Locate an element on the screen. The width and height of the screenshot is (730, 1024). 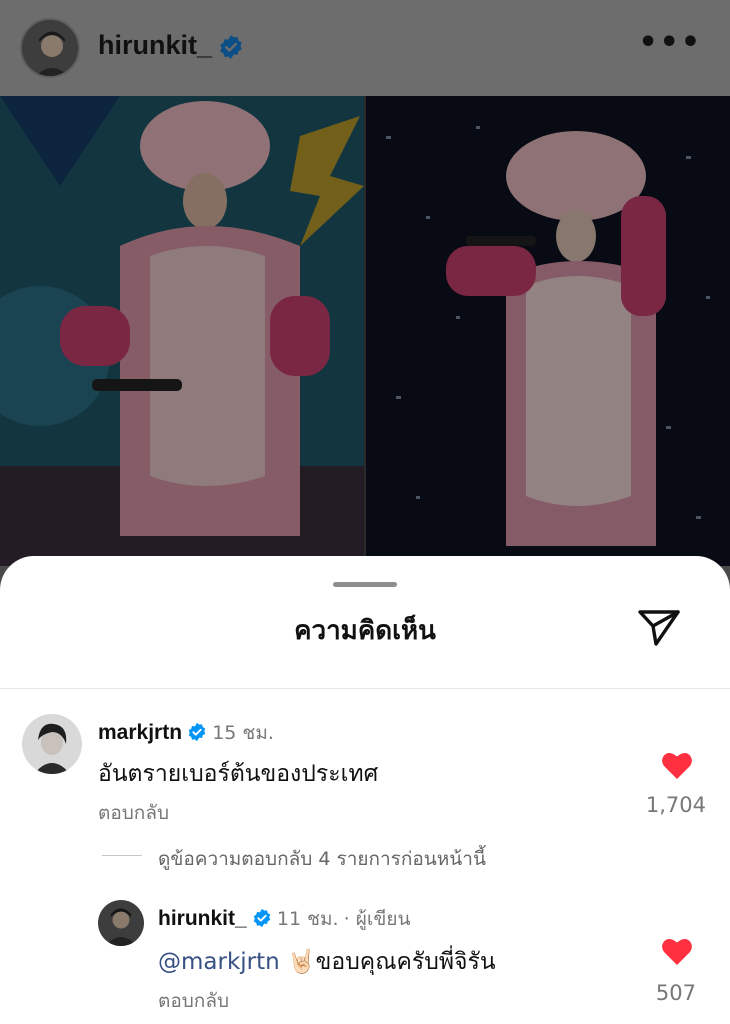
comment-text: ขอบคุณครับพี่จิรัน is located at coordinates (405, 962).